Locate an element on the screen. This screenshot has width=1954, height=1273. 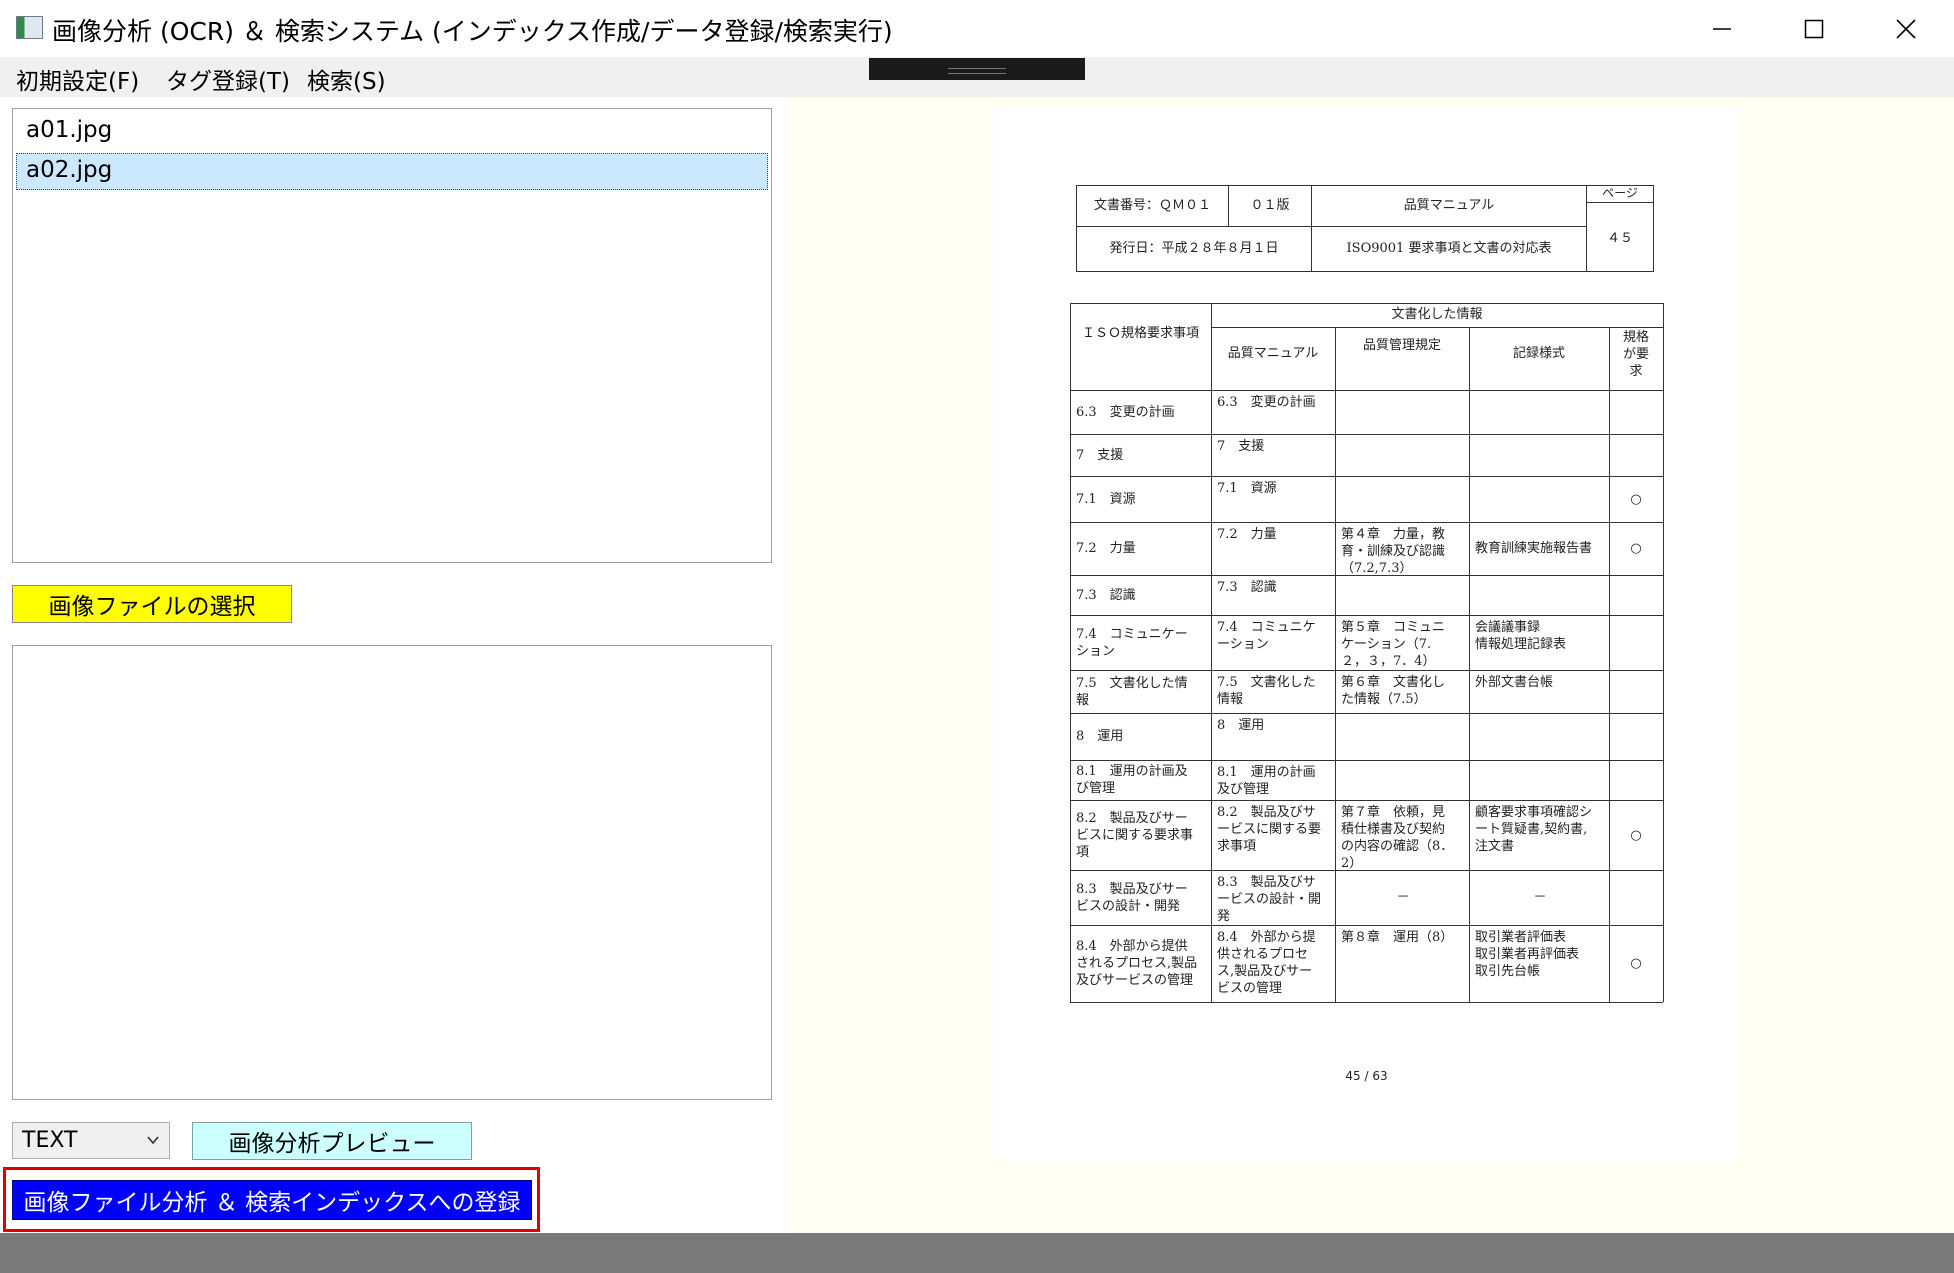
table-row-forms: 外部文書台帳 is located at coordinates (1514, 682).